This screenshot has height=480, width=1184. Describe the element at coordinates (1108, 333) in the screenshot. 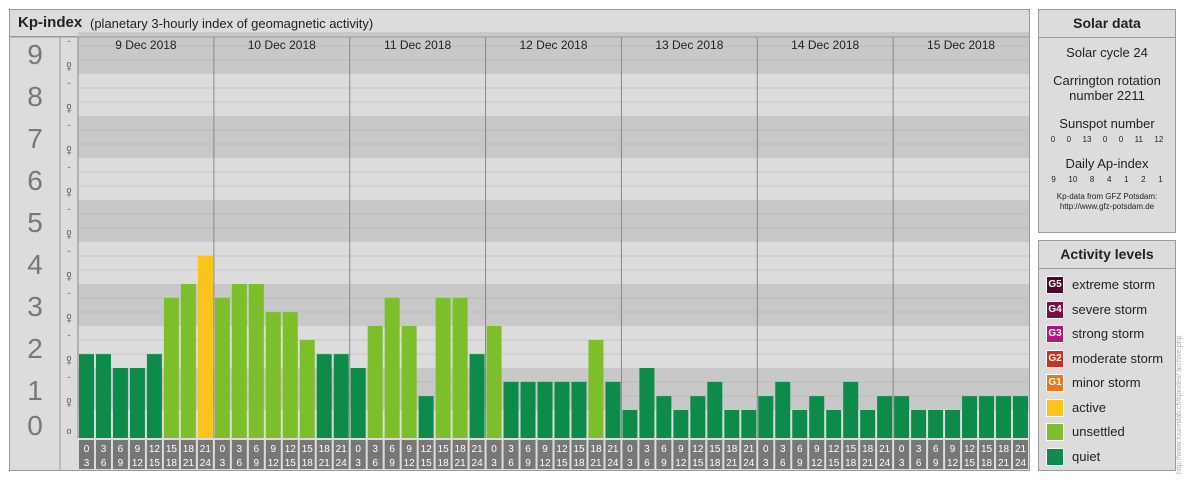

I see `level-label: strong storm` at that location.